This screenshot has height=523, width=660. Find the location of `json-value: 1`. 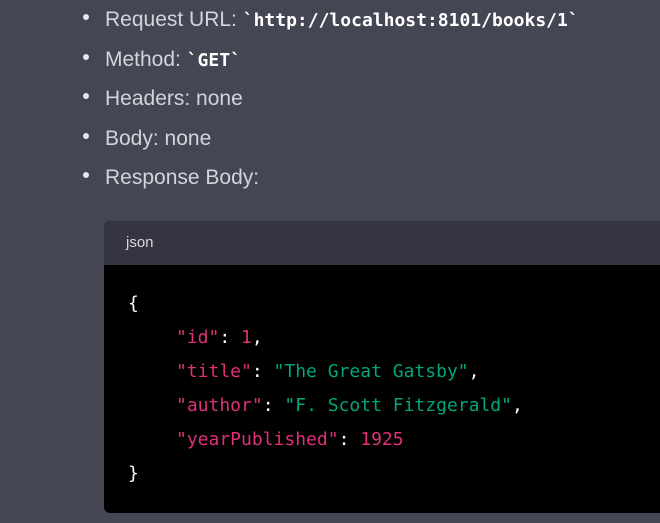

json-value: 1 is located at coordinates (246, 337).